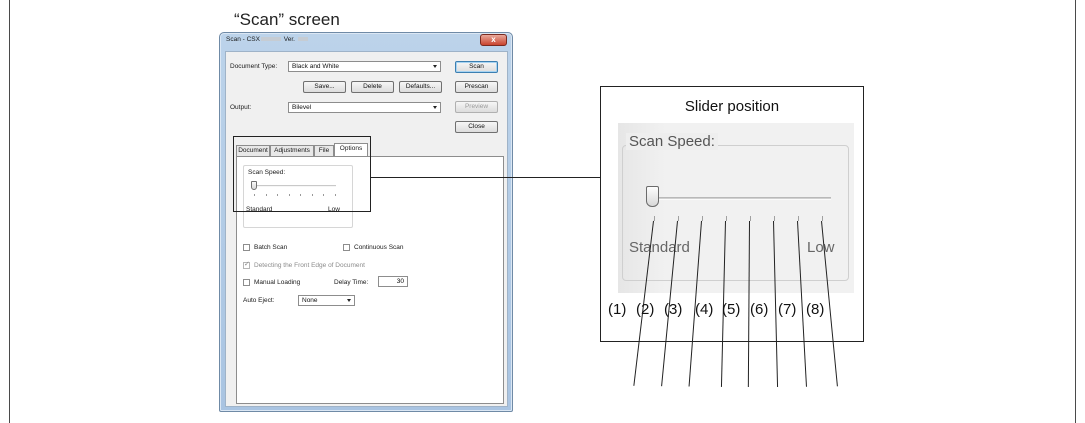 The image size is (1085, 423). What do you see at coordinates (821, 247) in the screenshot?
I see `zoomed-max-label: Low` at bounding box center [821, 247].